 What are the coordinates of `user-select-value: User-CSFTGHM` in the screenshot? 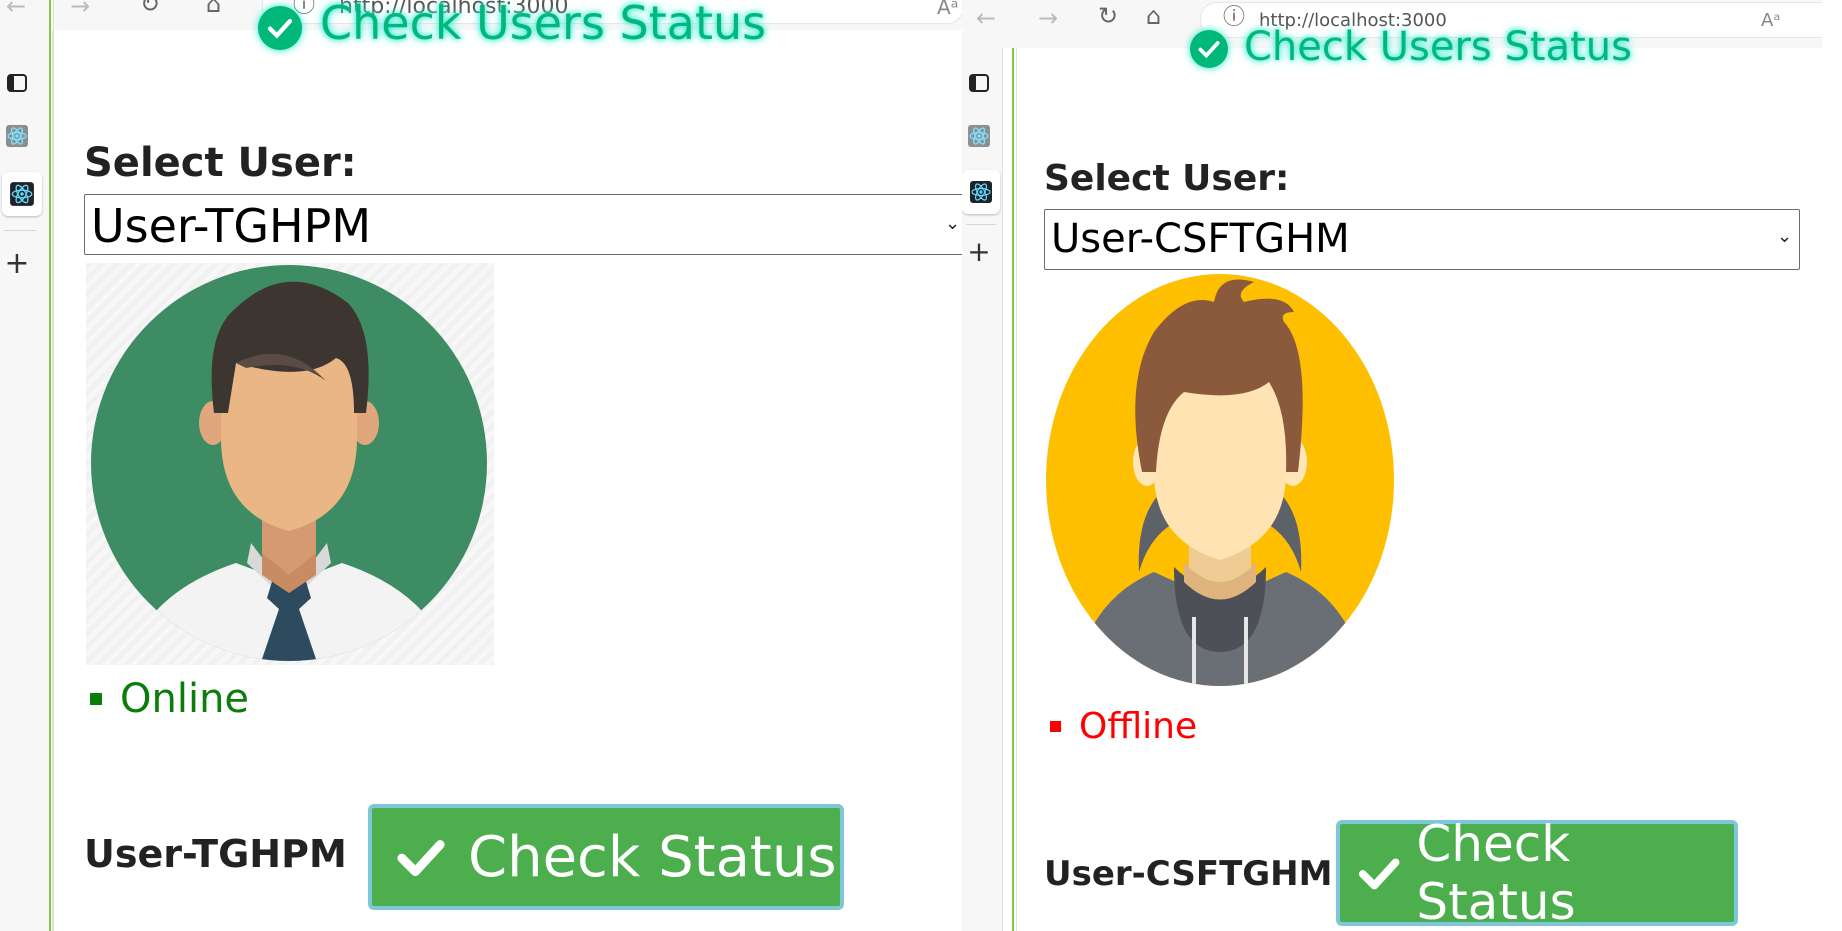 It's located at (1200, 239).